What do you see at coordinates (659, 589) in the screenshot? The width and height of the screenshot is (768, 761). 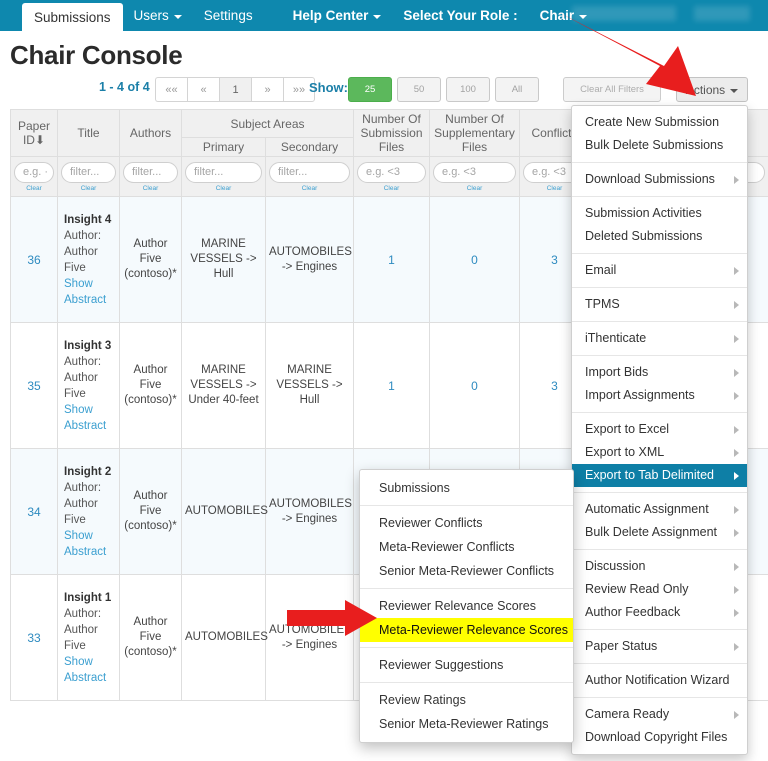 I see `menu-item-review-read-only: Review Read Only` at bounding box center [659, 589].